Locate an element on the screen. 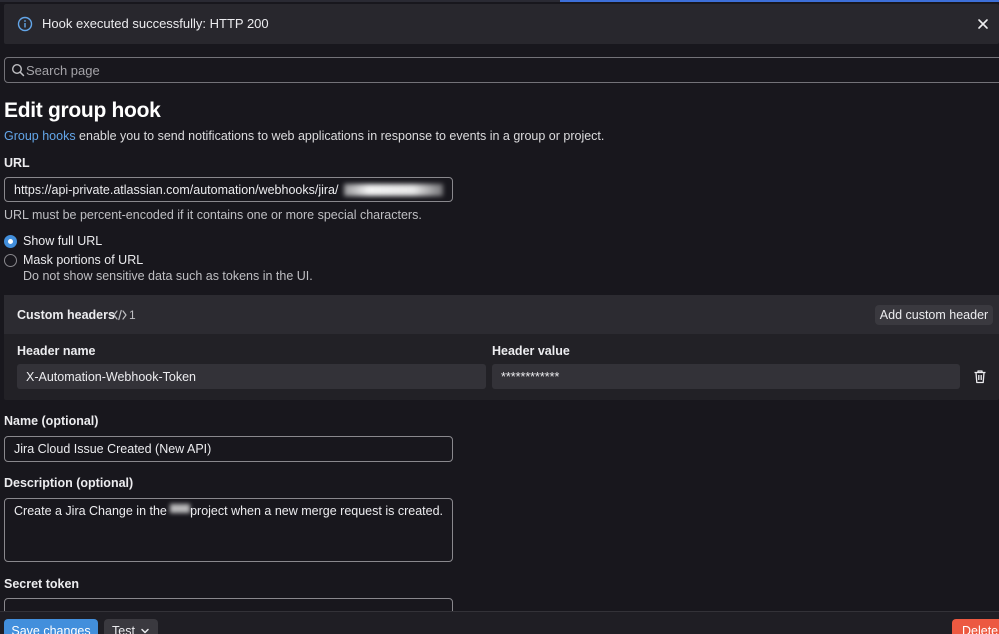  custom-headers-bar: Custom headers 1 Add custom header is located at coordinates (501, 314).